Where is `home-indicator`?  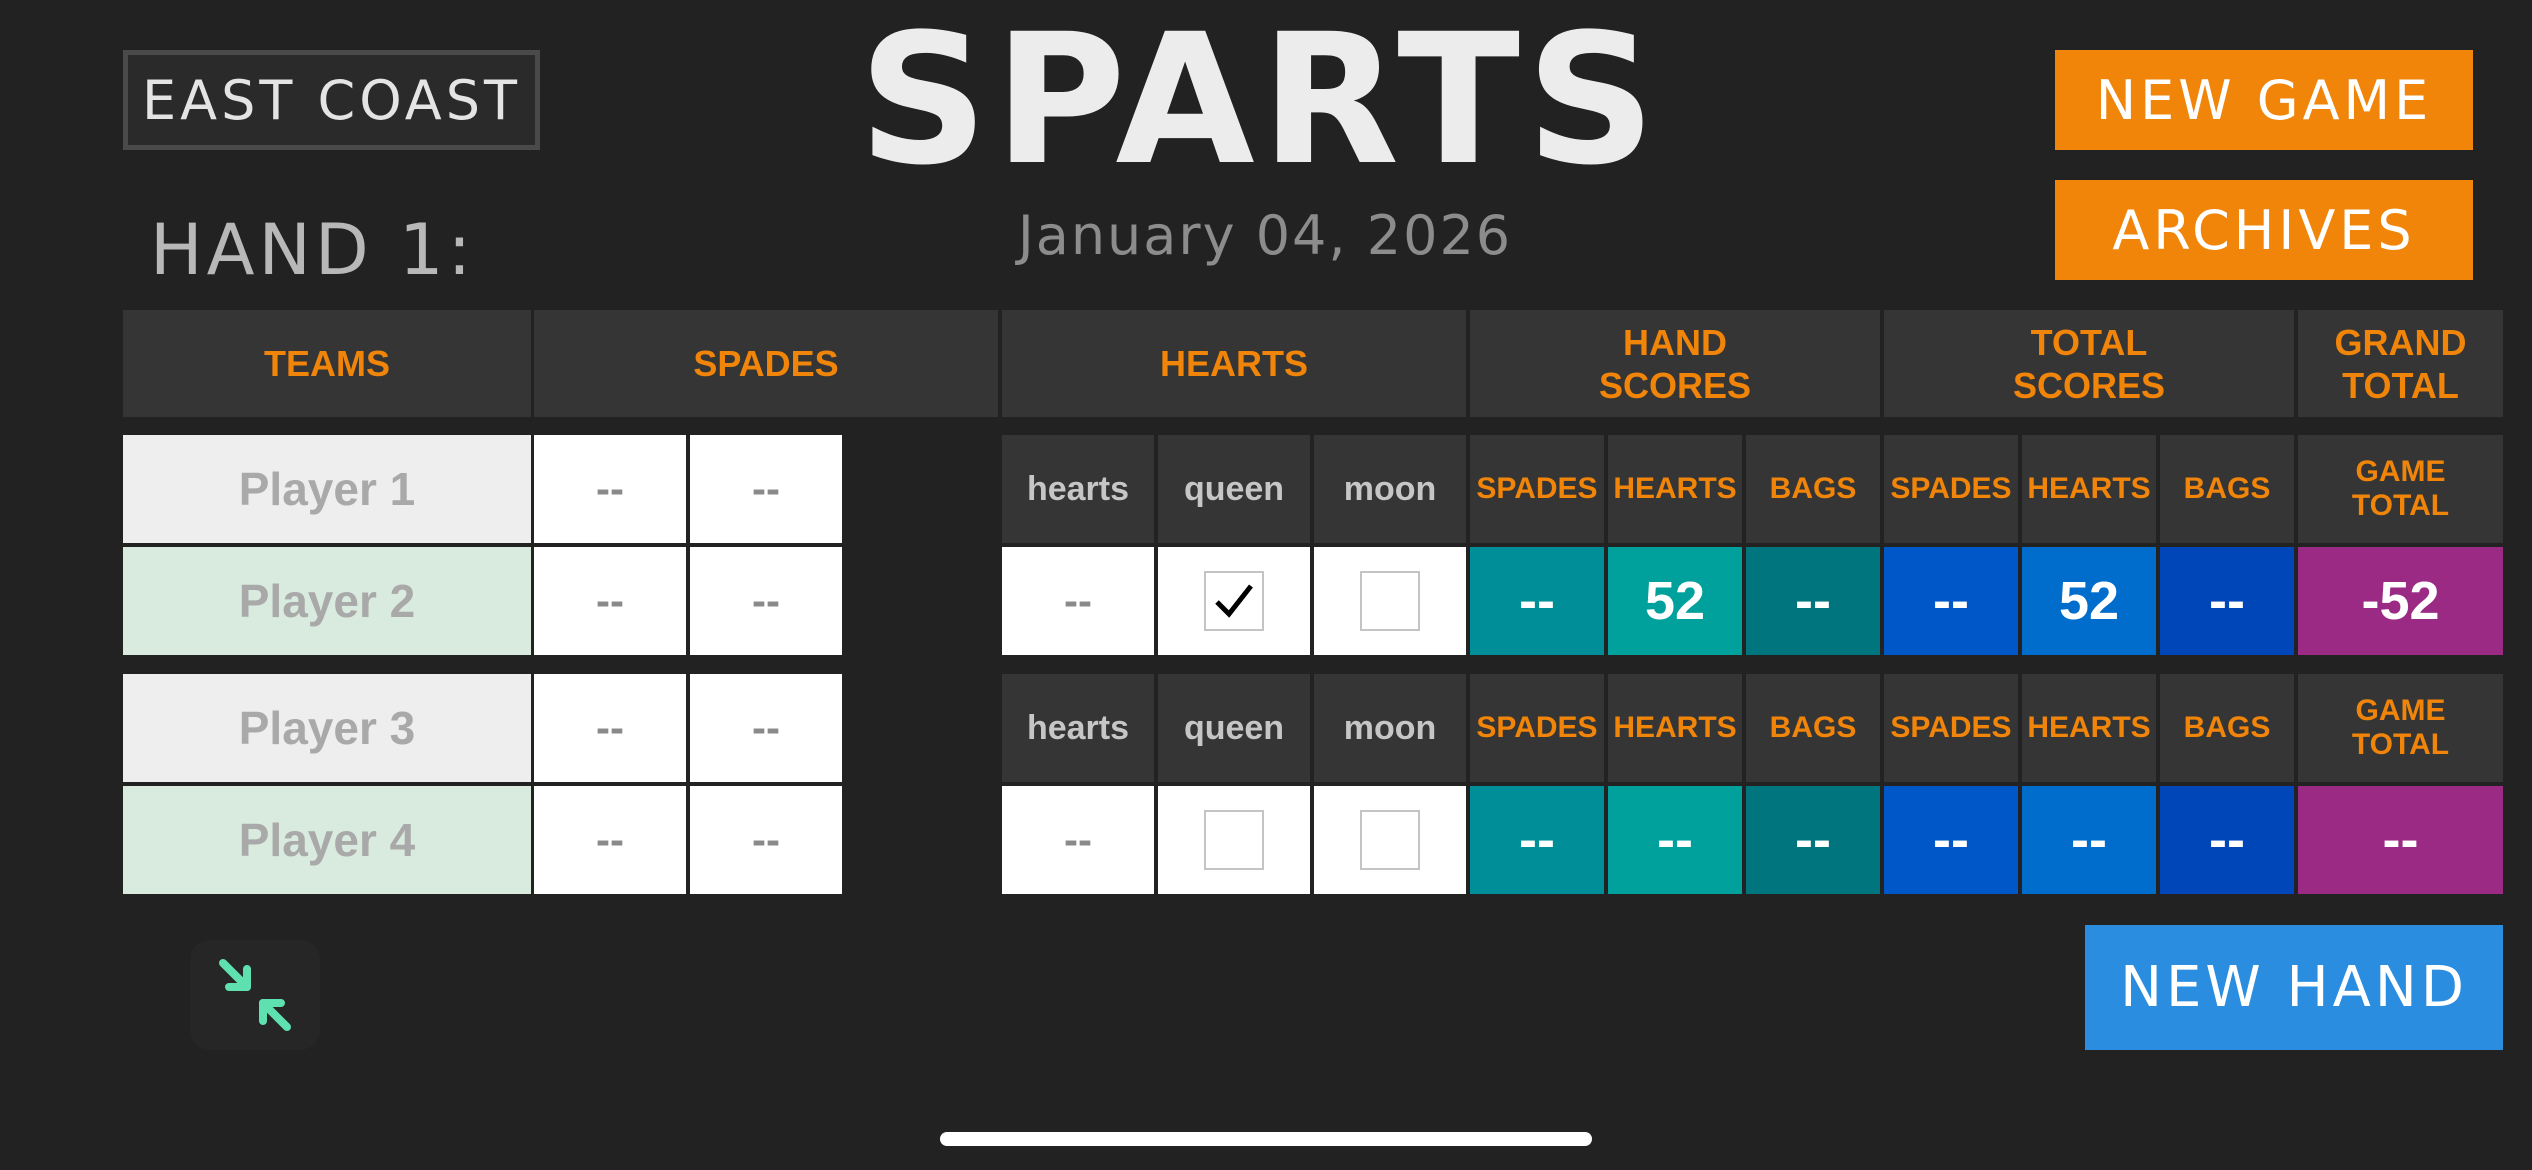
home-indicator is located at coordinates (1266, 1139).